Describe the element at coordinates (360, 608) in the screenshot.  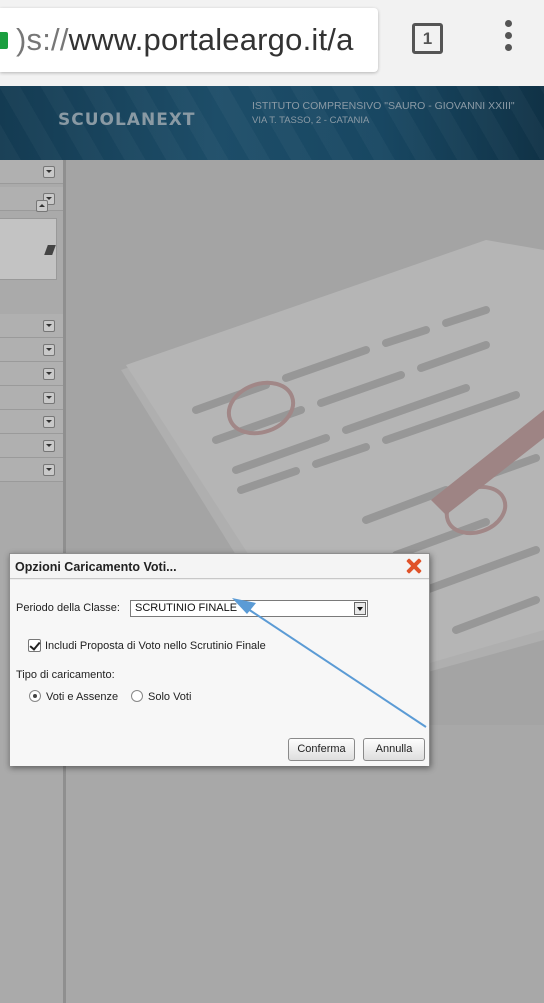
I see `chevron-down-icon` at that location.